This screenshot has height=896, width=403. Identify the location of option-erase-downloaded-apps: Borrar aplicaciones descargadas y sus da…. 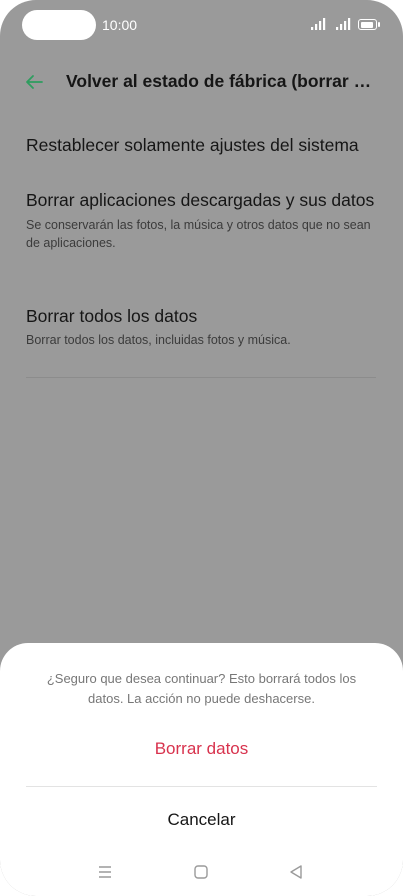
(201, 220).